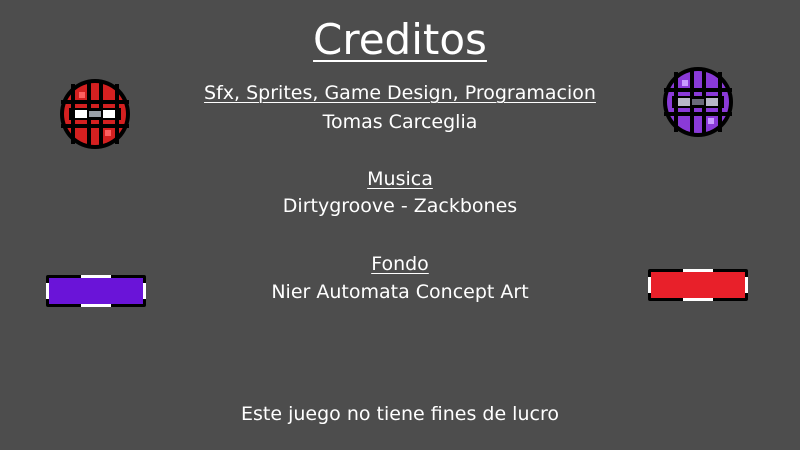 The height and width of the screenshot is (450, 800). Describe the element at coordinates (400, 179) in the screenshot. I see `section-heading-music: Musica` at that location.